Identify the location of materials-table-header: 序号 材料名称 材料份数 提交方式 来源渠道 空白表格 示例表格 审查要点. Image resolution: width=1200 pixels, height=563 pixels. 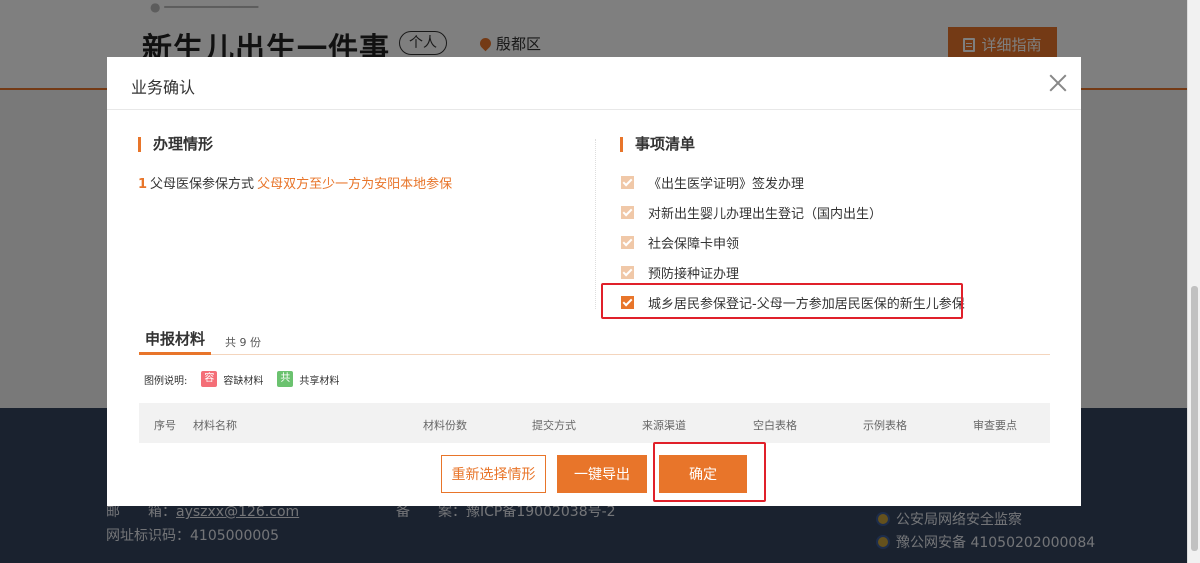
(594, 423).